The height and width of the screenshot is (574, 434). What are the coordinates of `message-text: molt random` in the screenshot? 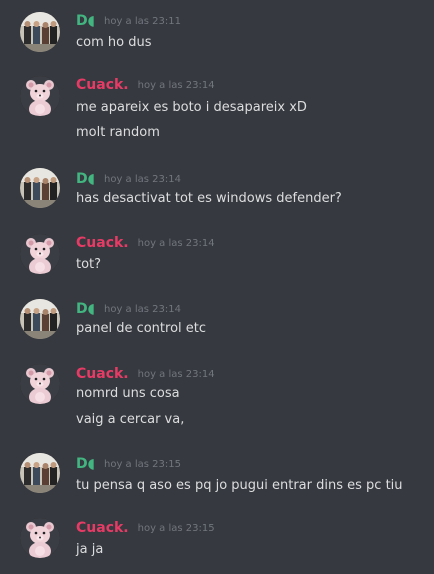 It's located at (118, 132).